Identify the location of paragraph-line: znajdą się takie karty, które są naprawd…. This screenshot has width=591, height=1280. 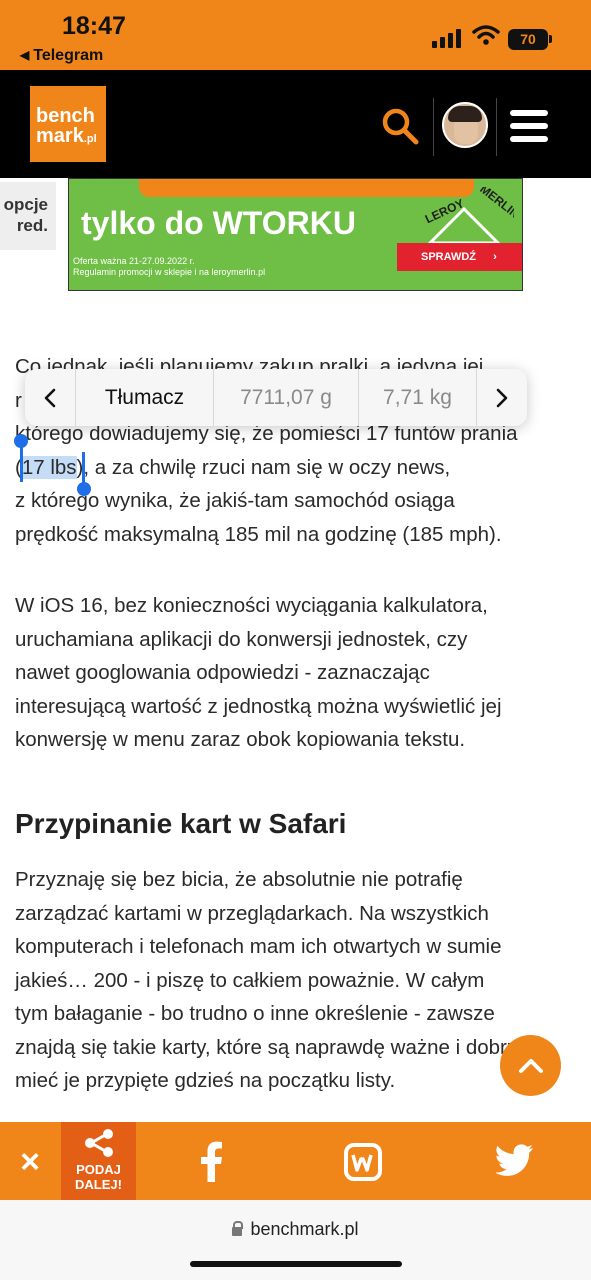
(272, 1047).